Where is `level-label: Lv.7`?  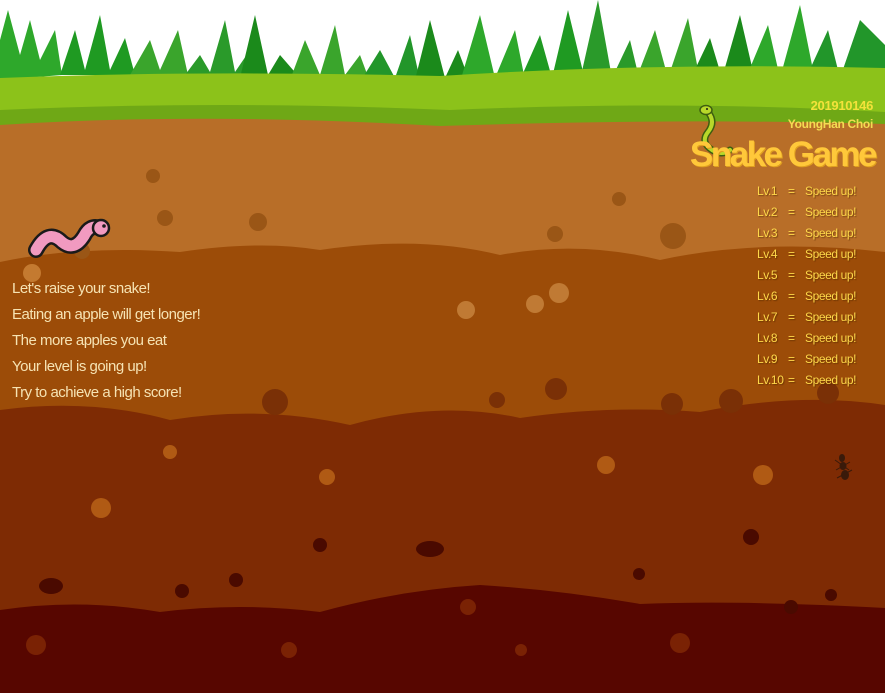 level-label: Lv.7 is located at coordinates (767, 317).